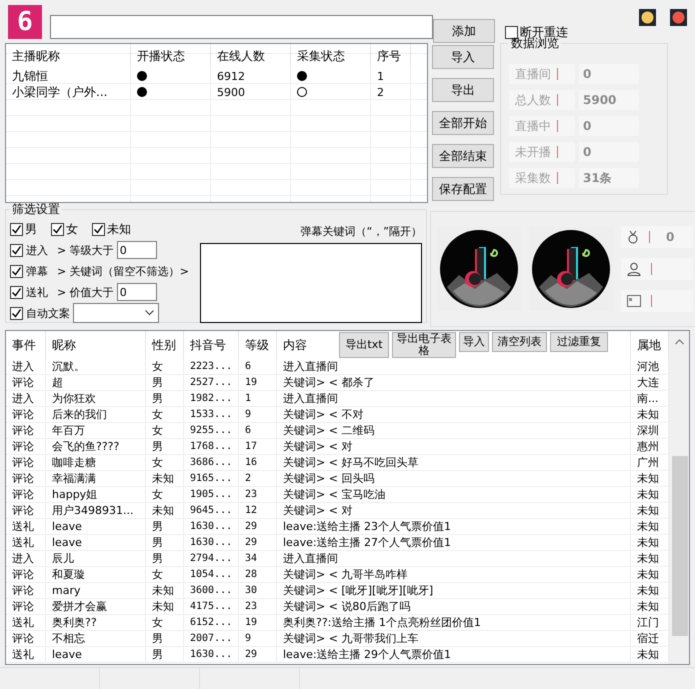 This screenshot has height=689, width=695. I want to click on table-cell: mary, so click(96, 591).